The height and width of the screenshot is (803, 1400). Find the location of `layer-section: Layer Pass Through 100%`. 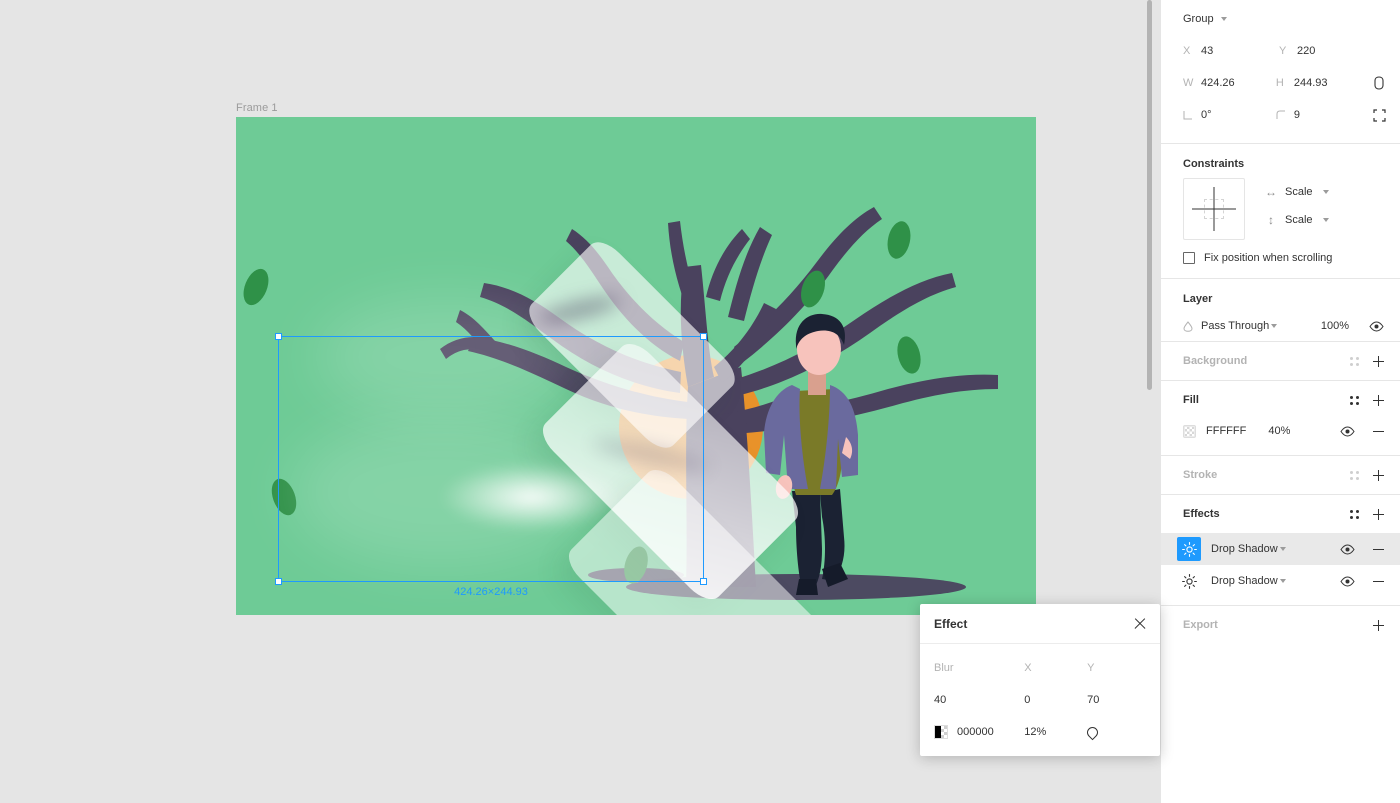

layer-section: Layer Pass Through 100% is located at coordinates (1280, 310).